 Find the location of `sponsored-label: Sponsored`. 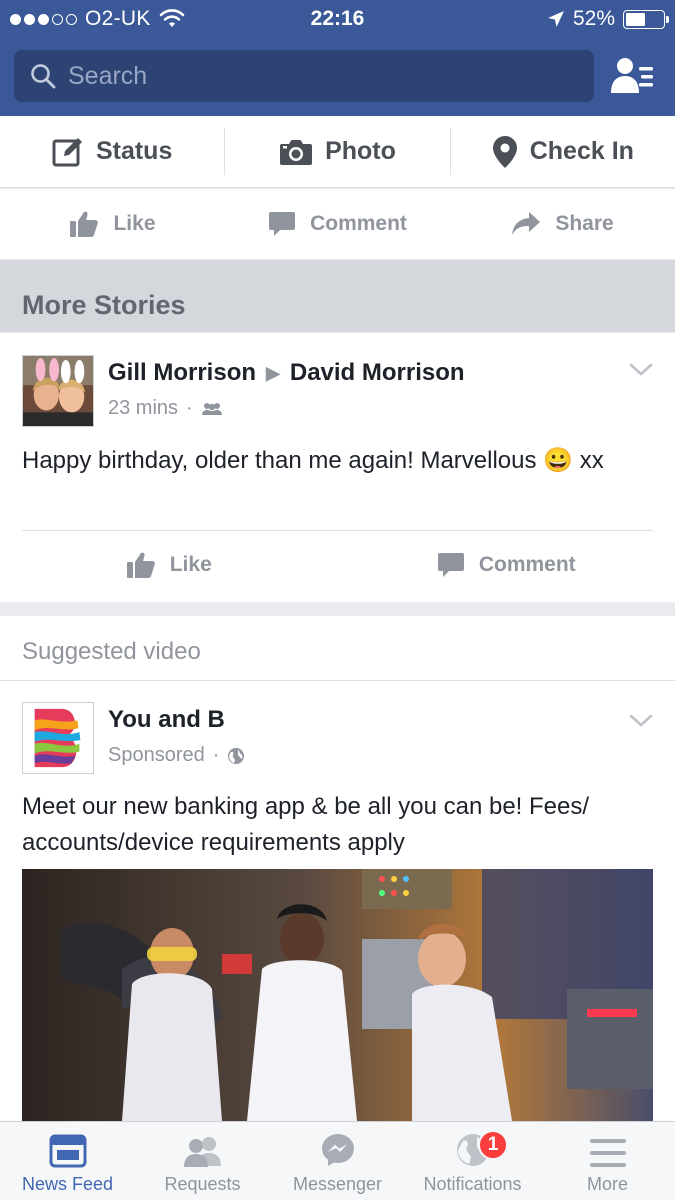

sponsored-label: Sponsored is located at coordinates (156, 755).